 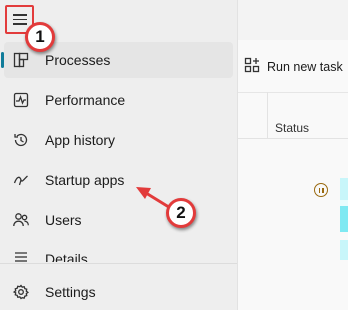 What do you see at coordinates (21, 292) in the screenshot?
I see `gear-icon` at bounding box center [21, 292].